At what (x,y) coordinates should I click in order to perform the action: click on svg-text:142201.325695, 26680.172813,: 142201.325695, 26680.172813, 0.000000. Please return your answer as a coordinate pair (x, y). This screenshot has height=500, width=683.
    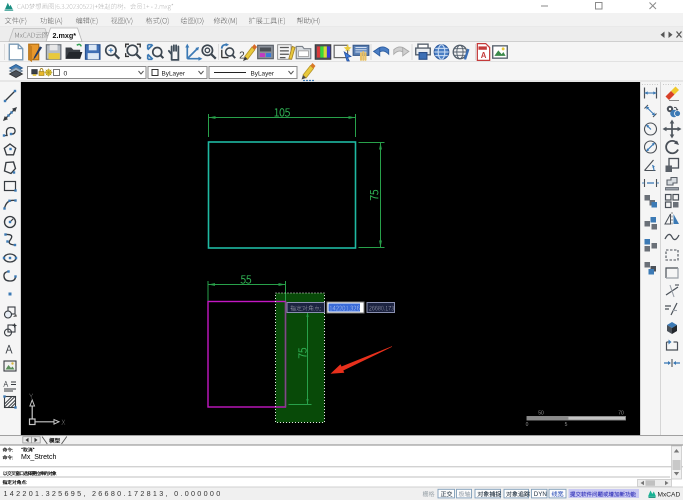
    Looking at the image, I should click on (113, 493).